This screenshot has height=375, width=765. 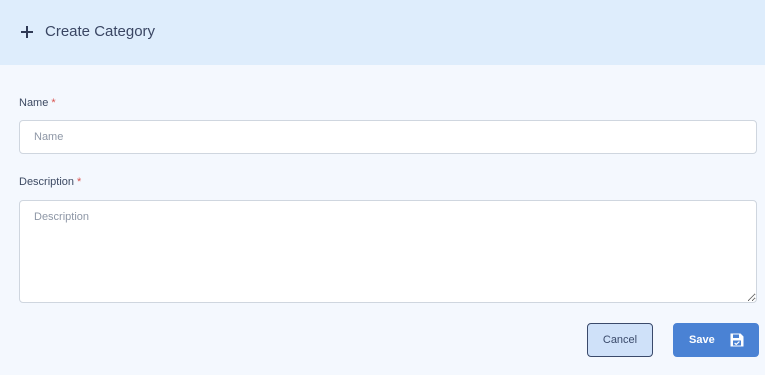 I want to click on description-label-text: Description, so click(x=47, y=182).